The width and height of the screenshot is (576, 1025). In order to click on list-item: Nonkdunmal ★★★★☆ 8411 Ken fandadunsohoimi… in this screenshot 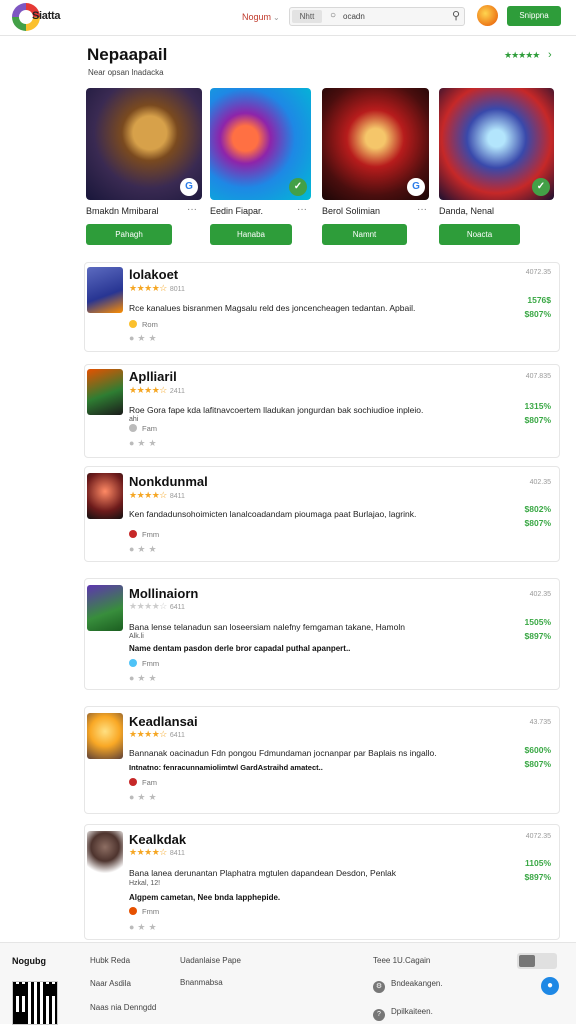, I will do `click(322, 514)`.